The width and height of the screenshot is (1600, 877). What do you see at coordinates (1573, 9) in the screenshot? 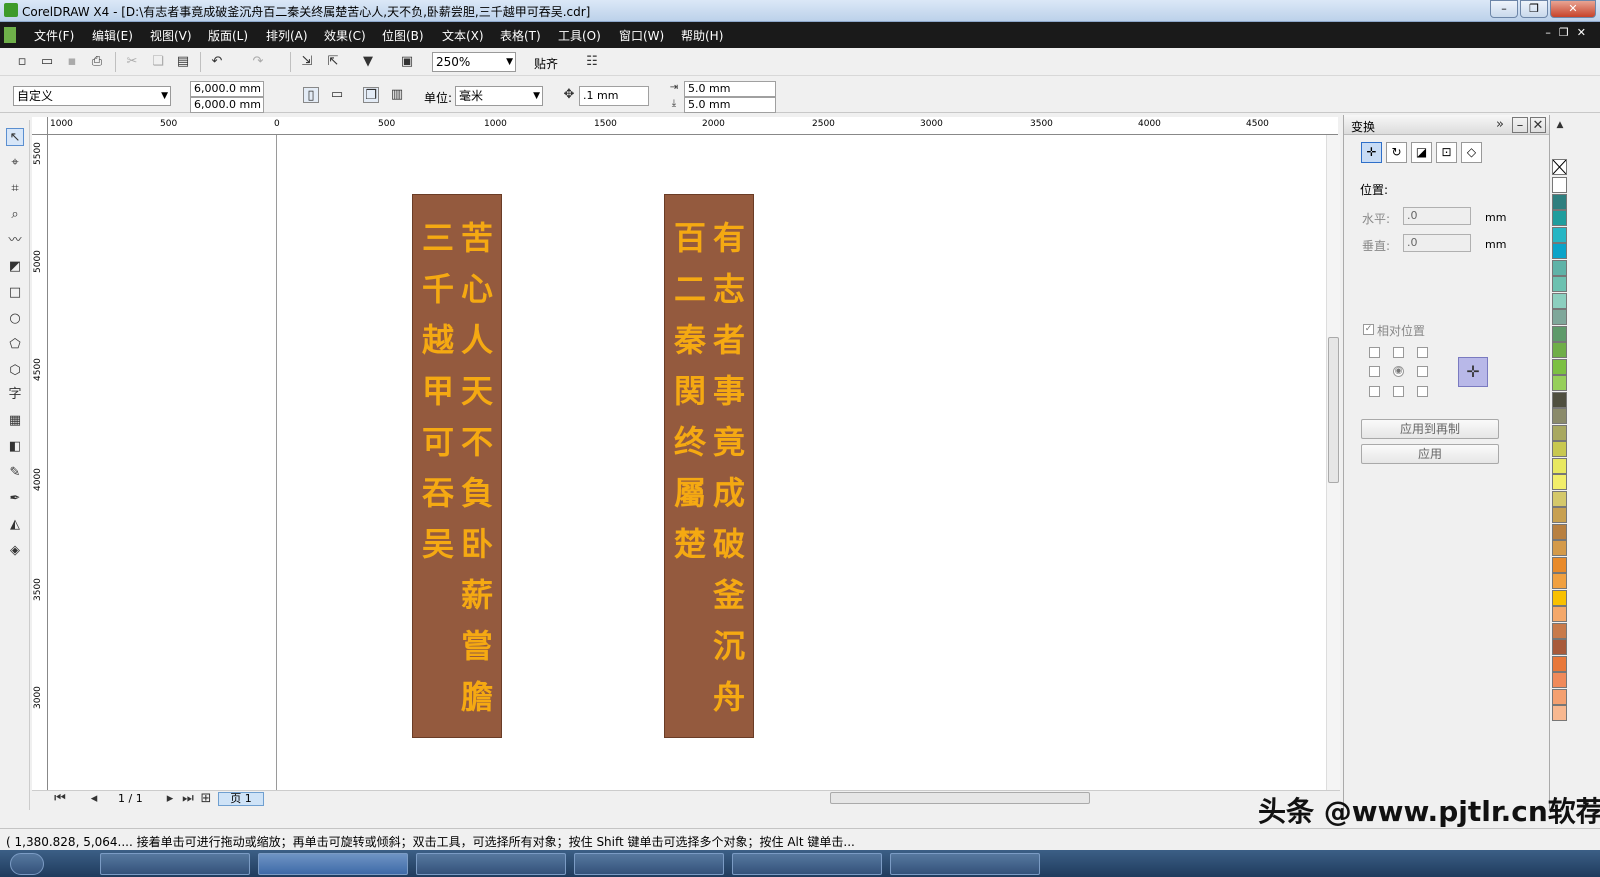
I see `close-button: ✕` at bounding box center [1573, 9].